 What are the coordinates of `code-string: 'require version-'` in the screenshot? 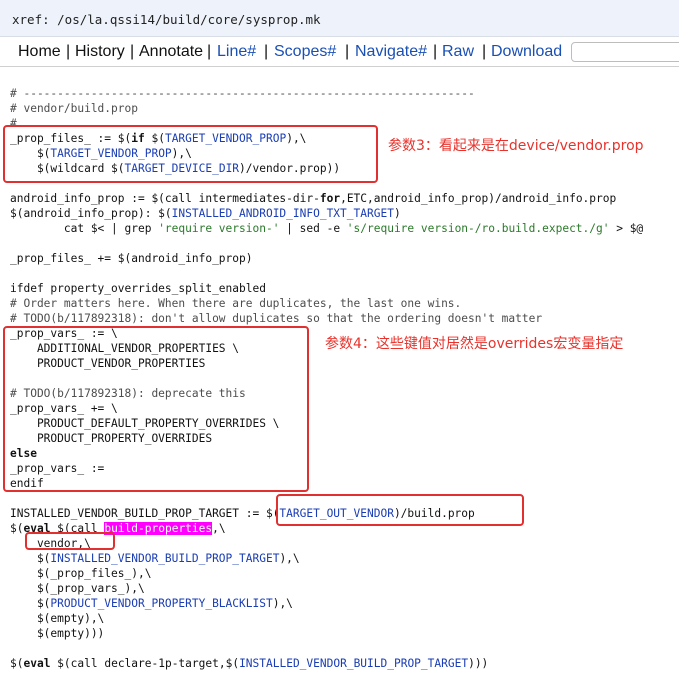 It's located at (219, 228).